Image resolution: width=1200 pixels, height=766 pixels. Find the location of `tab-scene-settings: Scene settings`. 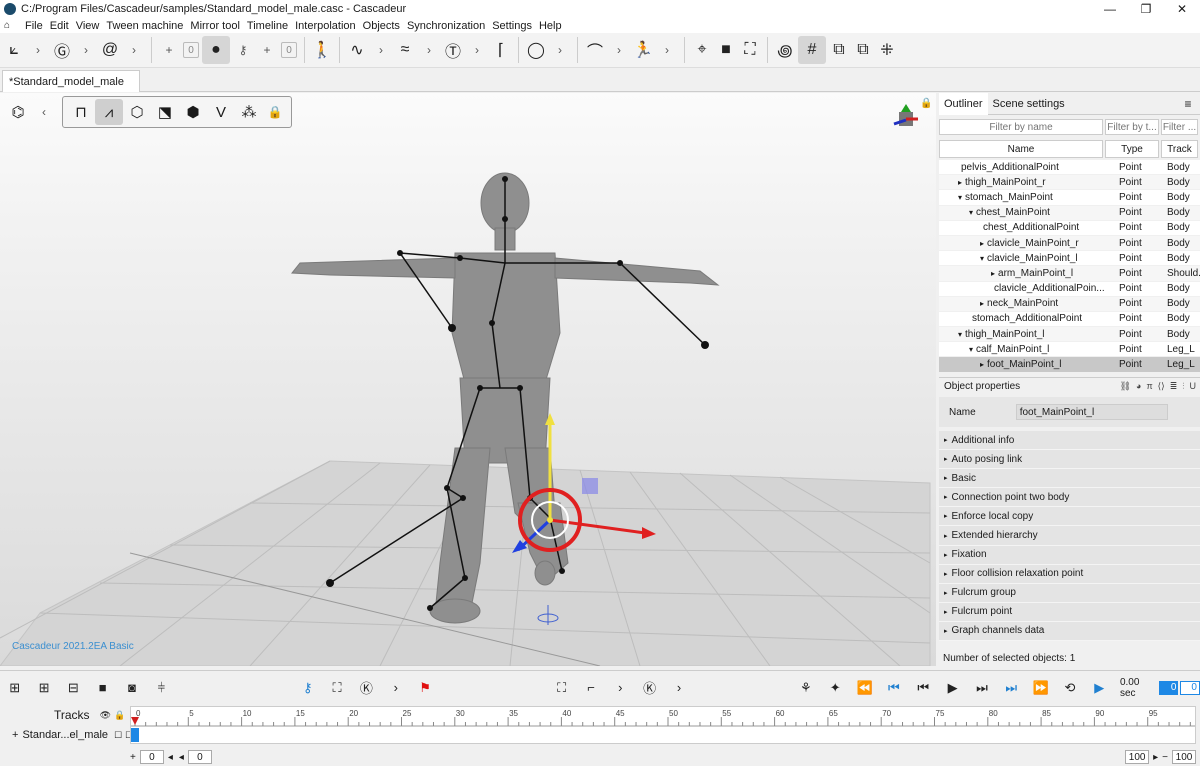

tab-scene-settings: Scene settings is located at coordinates (1029, 104).